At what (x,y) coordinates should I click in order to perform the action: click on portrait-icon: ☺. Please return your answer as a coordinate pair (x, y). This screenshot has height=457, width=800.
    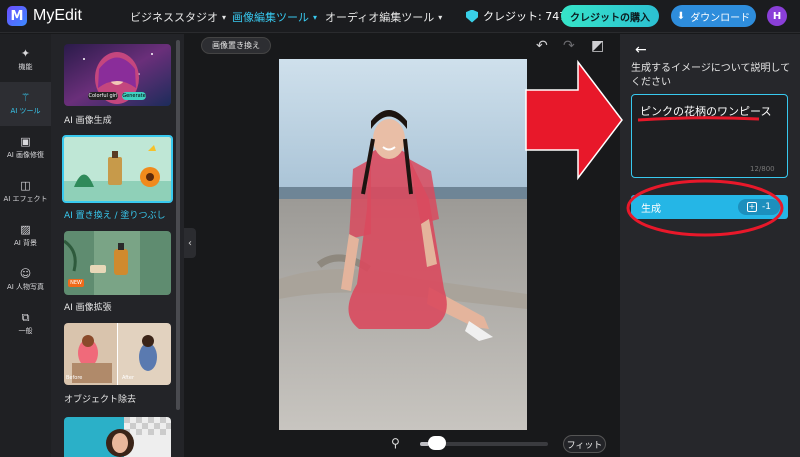
    Looking at the image, I should click on (25, 273).